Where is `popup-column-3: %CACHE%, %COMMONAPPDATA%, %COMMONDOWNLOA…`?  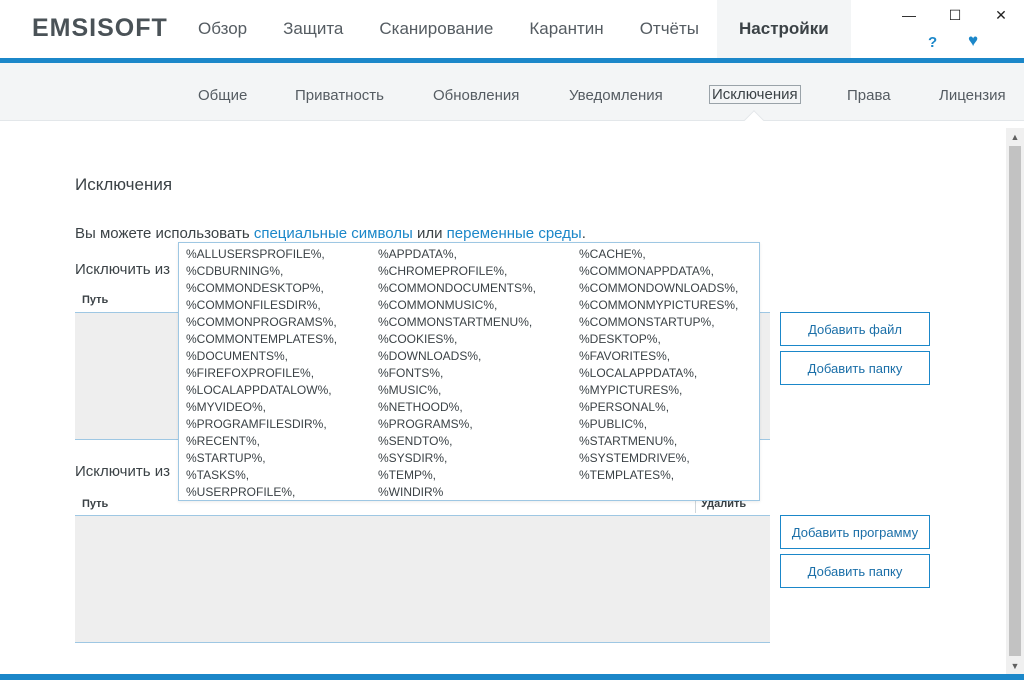 popup-column-3: %CACHE%, %COMMONAPPDATA%, %COMMONDOWNLOA… is located at coordinates (658, 365).